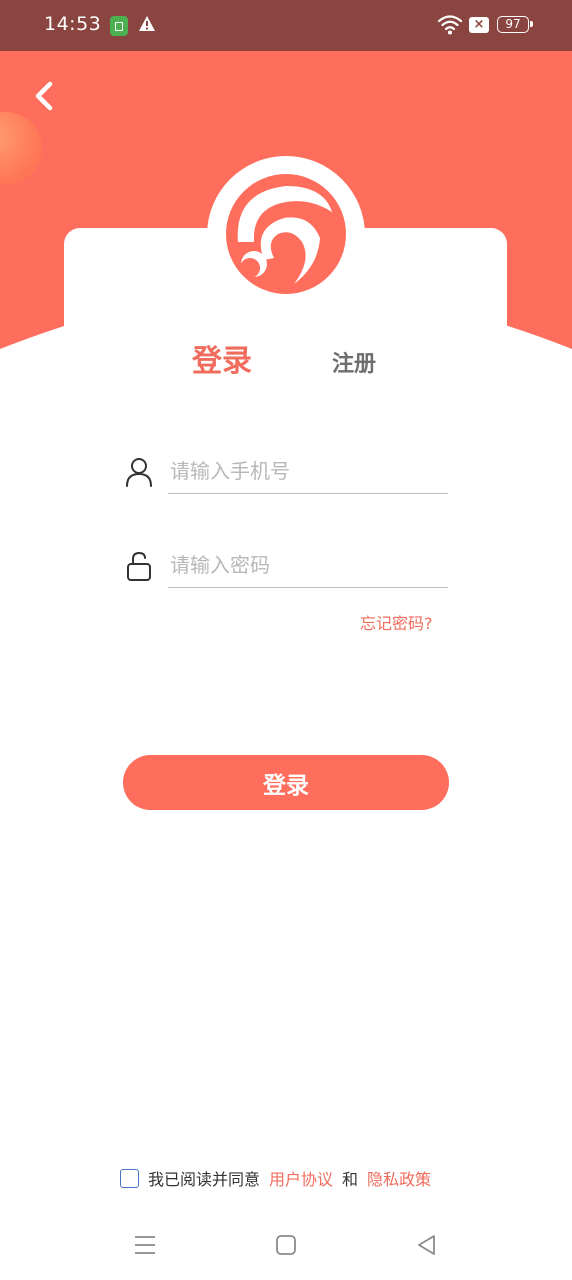 The height and width of the screenshot is (1280, 572). I want to click on square-icon, so click(286, 1245).